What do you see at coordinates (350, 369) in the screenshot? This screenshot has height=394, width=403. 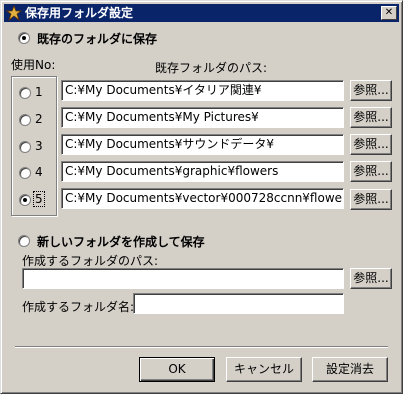 I see `clear-settings-button: 設定消去` at bounding box center [350, 369].